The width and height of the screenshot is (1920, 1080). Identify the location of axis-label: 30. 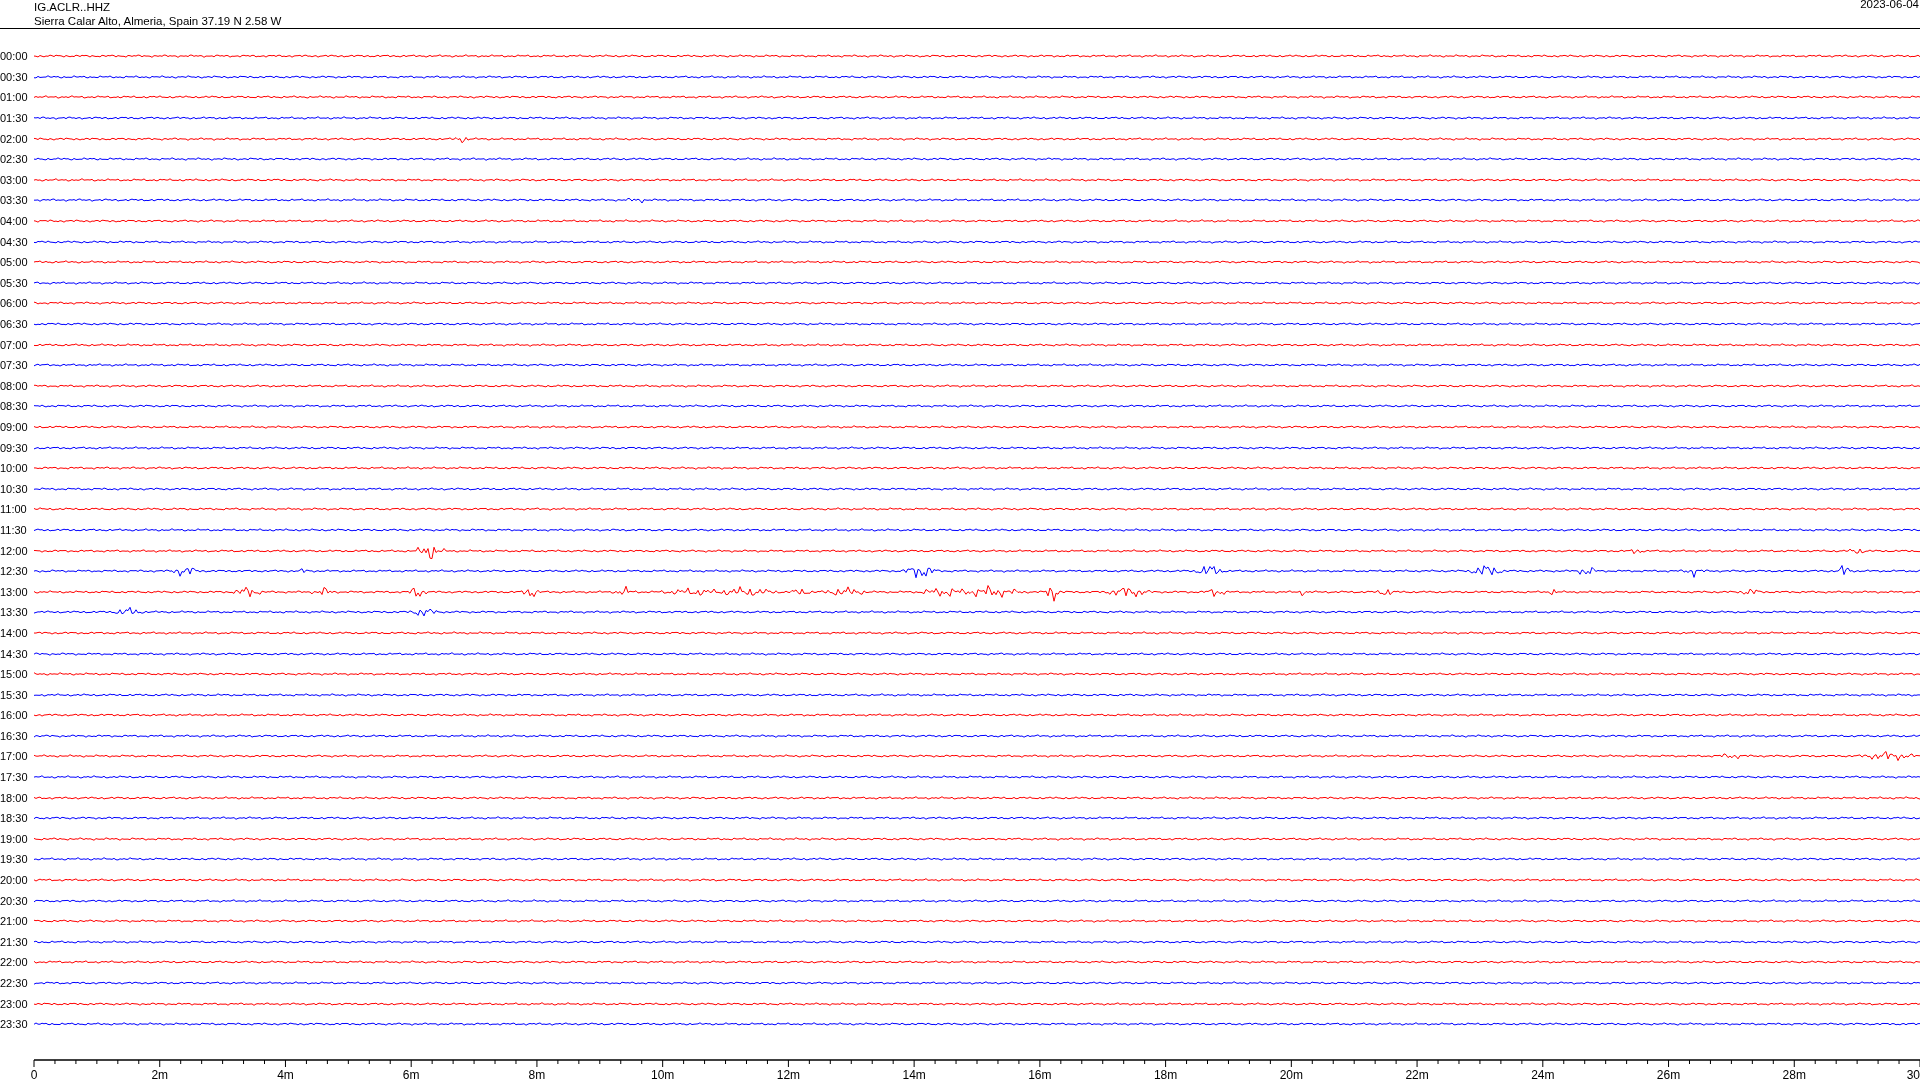
(1913, 1073).